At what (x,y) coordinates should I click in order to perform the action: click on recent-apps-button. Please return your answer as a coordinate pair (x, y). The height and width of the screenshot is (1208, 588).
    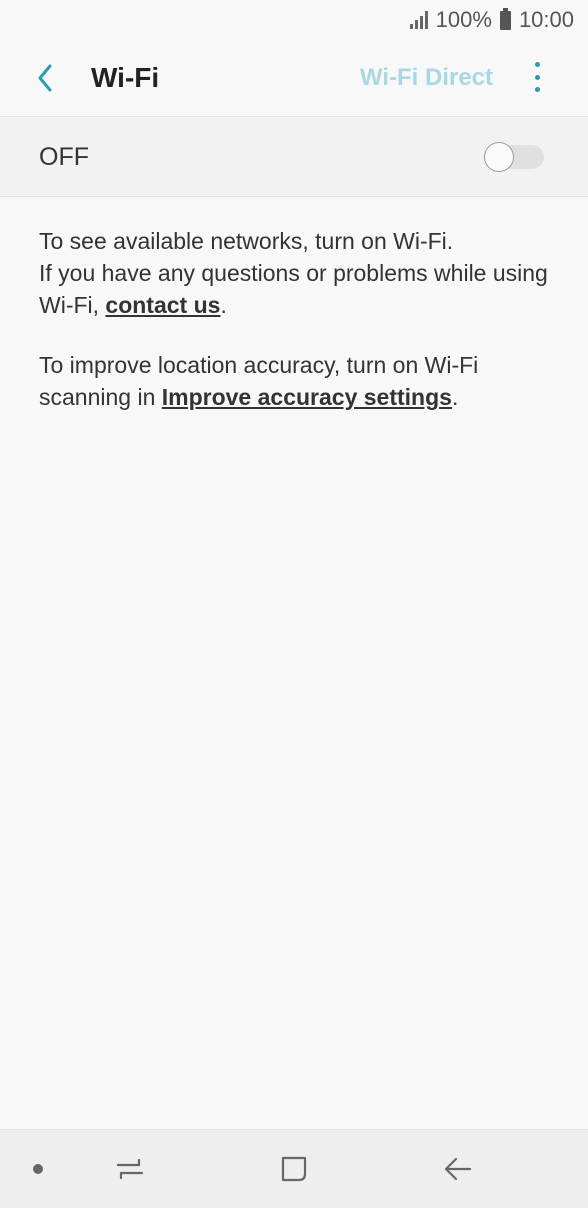
    Looking at the image, I should click on (130, 1169).